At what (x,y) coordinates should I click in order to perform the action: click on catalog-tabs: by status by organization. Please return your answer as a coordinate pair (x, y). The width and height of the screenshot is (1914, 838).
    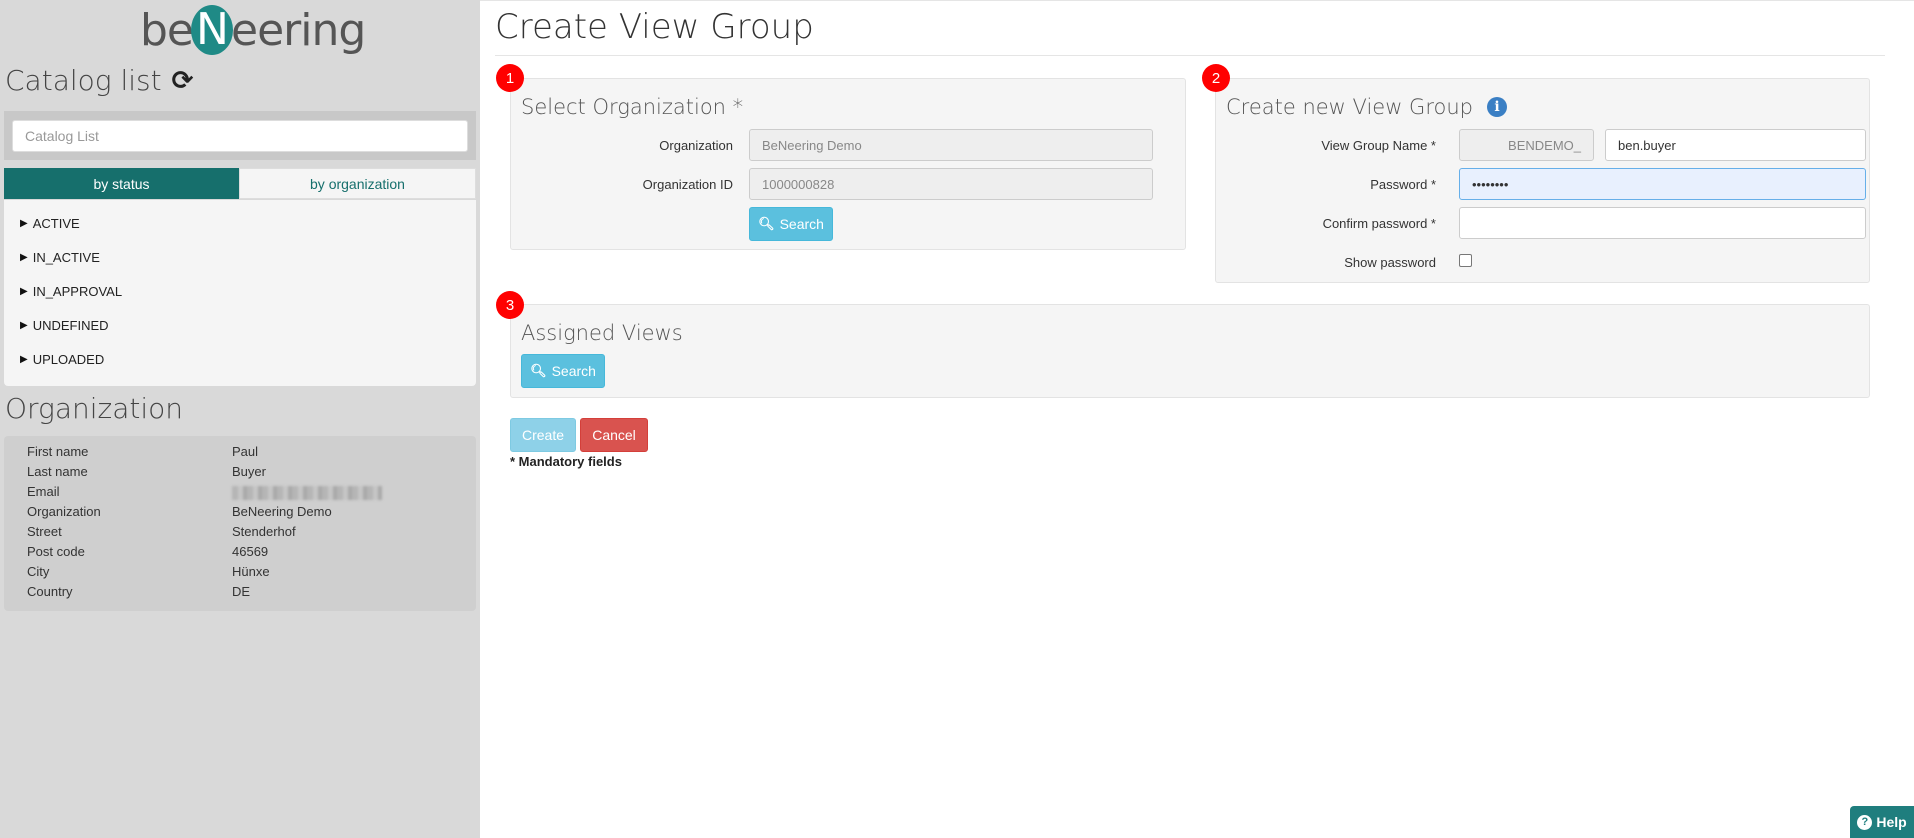
    Looking at the image, I should click on (240, 183).